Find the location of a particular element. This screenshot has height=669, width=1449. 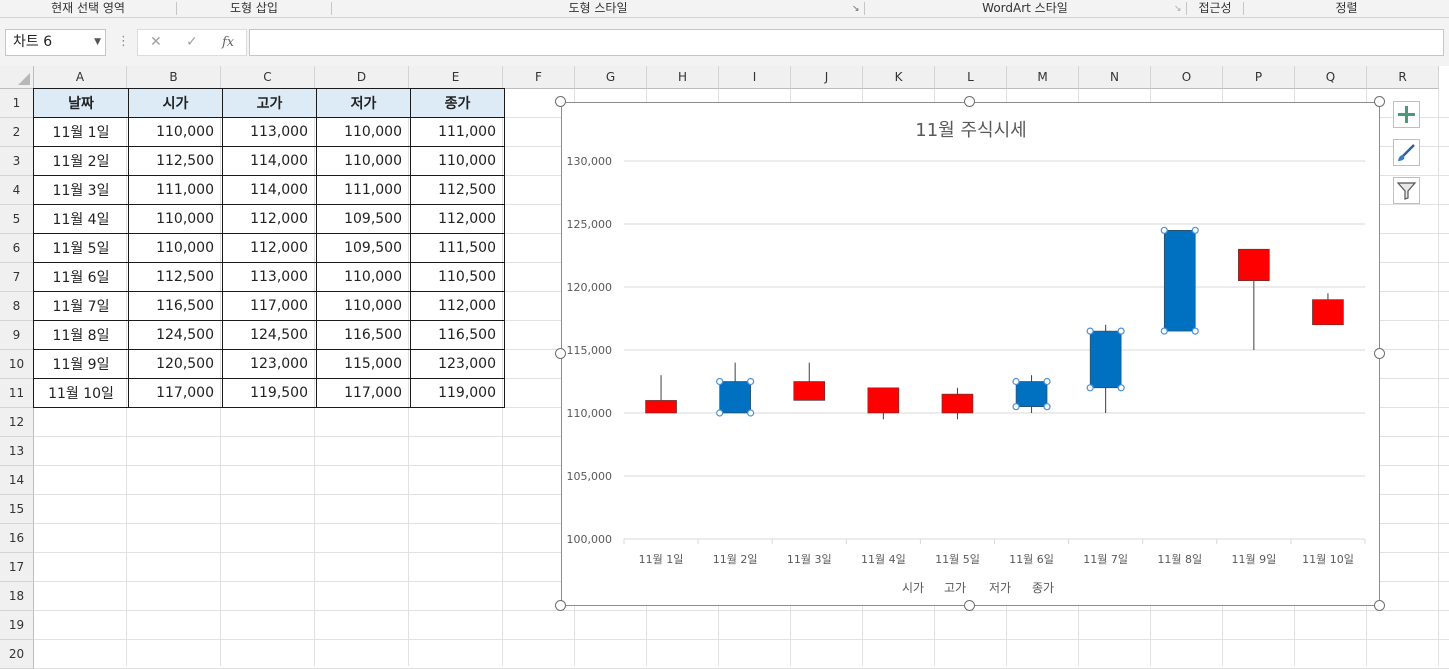

chevron-down-icon: ▼ is located at coordinates (97, 42).